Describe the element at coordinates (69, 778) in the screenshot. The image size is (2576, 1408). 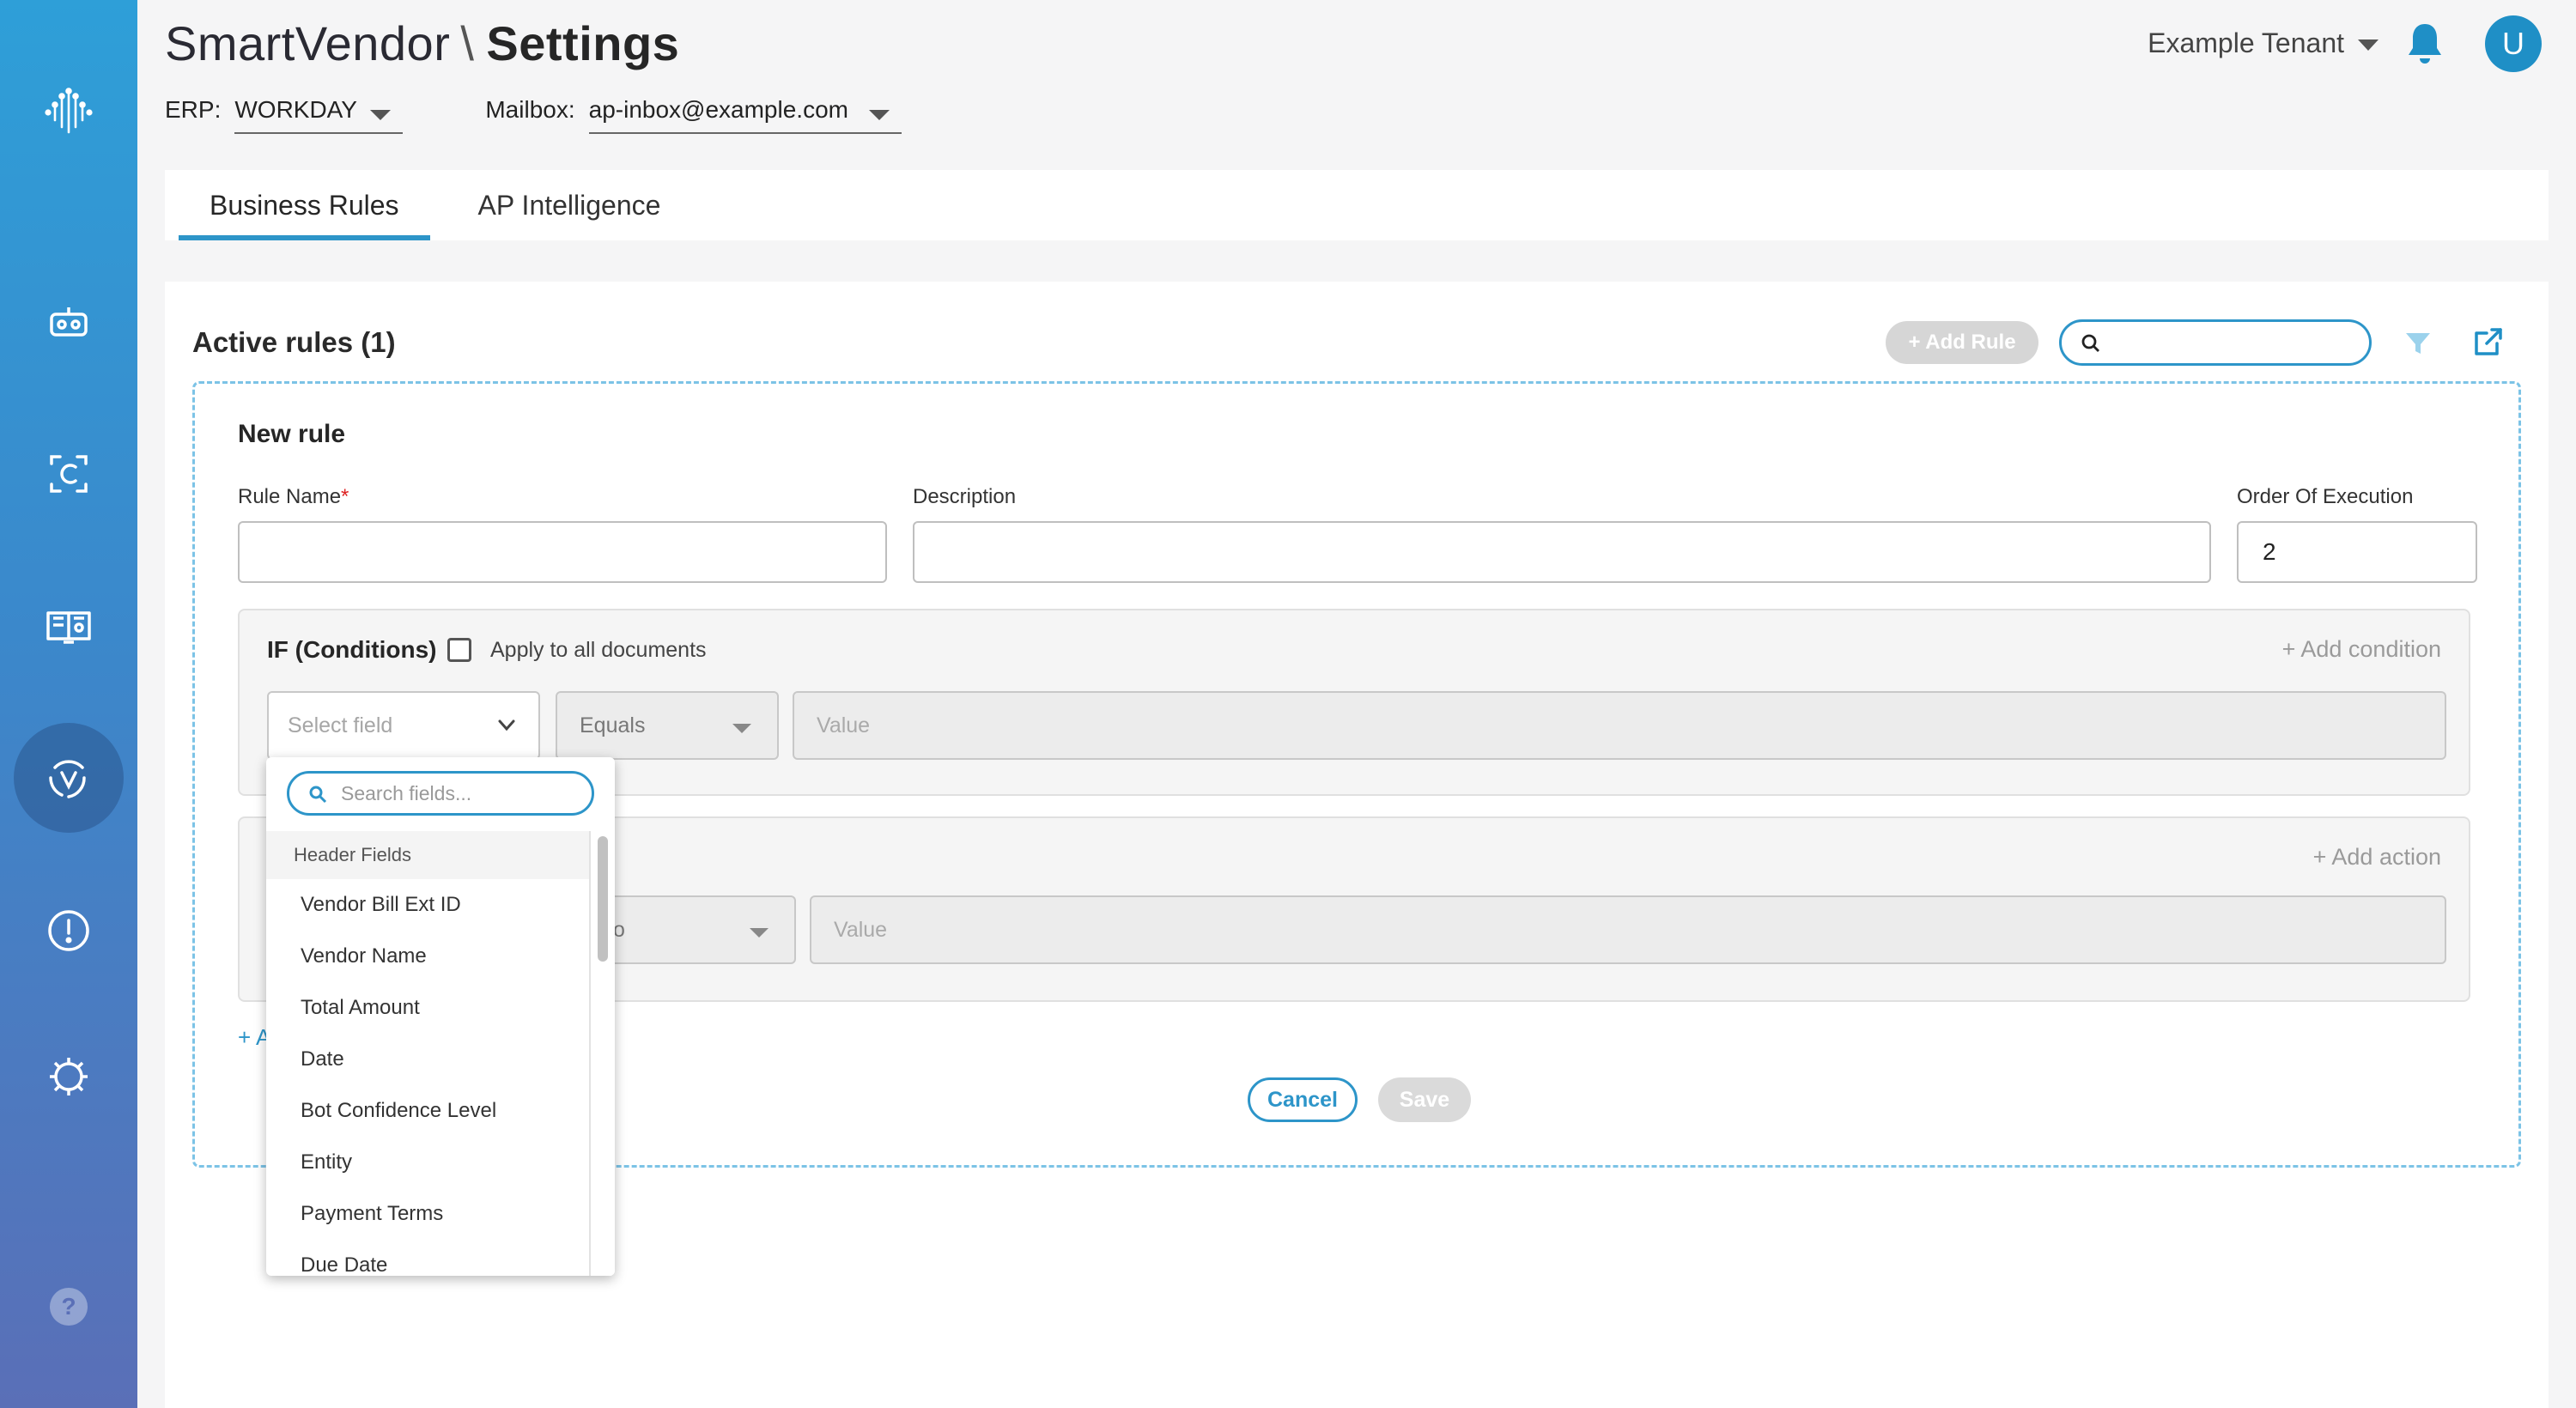
I see `v-cycle-icon` at that location.